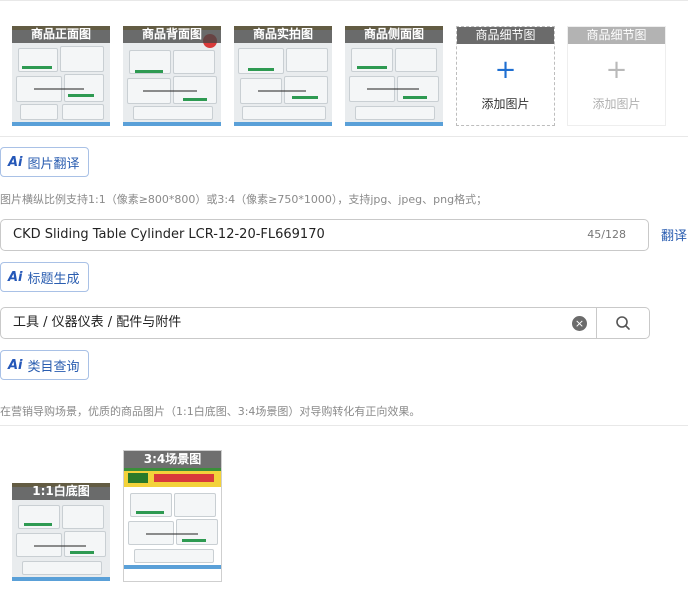 This screenshot has height=598, width=688. What do you see at coordinates (674, 234) in the screenshot?
I see `translate-link: 翻译` at bounding box center [674, 234].